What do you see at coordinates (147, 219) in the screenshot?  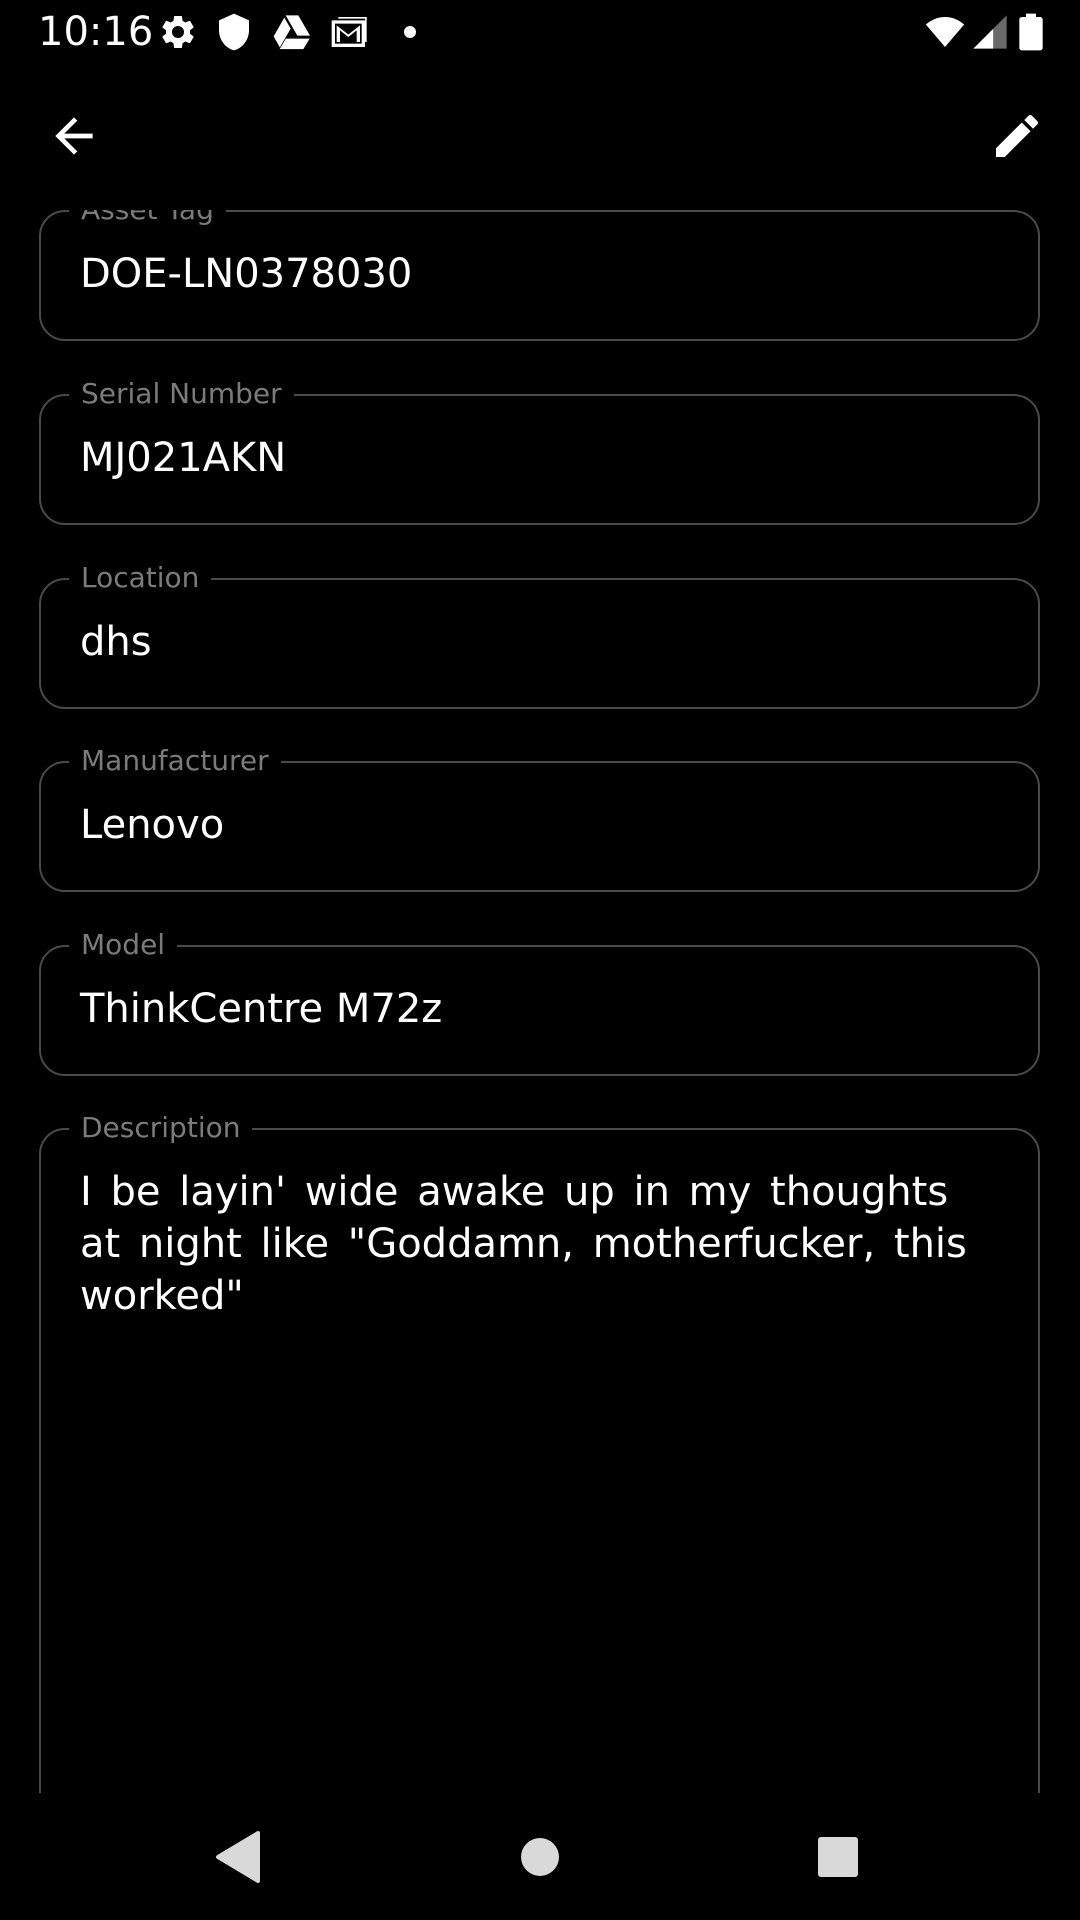 I see `asset-tag-label: Asset Tag` at bounding box center [147, 219].